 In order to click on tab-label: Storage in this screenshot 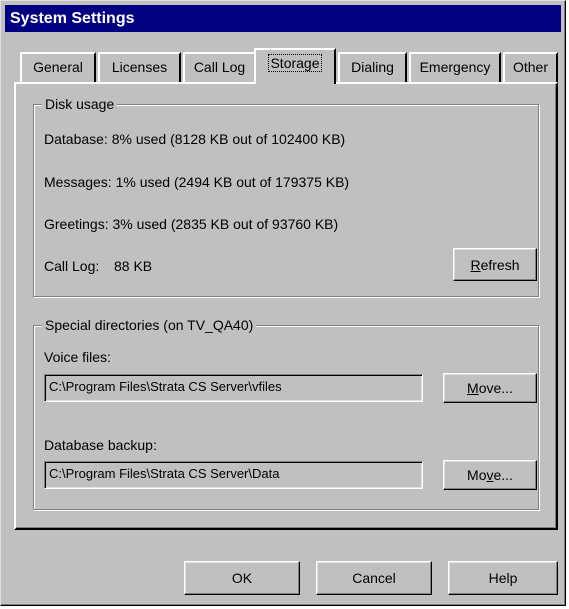, I will do `click(295, 63)`.